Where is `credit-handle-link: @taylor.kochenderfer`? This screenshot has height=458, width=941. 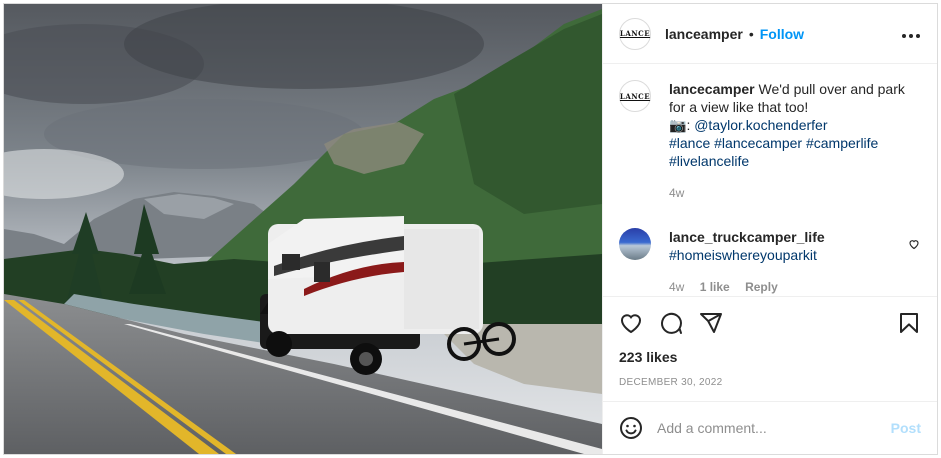 credit-handle-link: @taylor.kochenderfer is located at coordinates (760, 125).